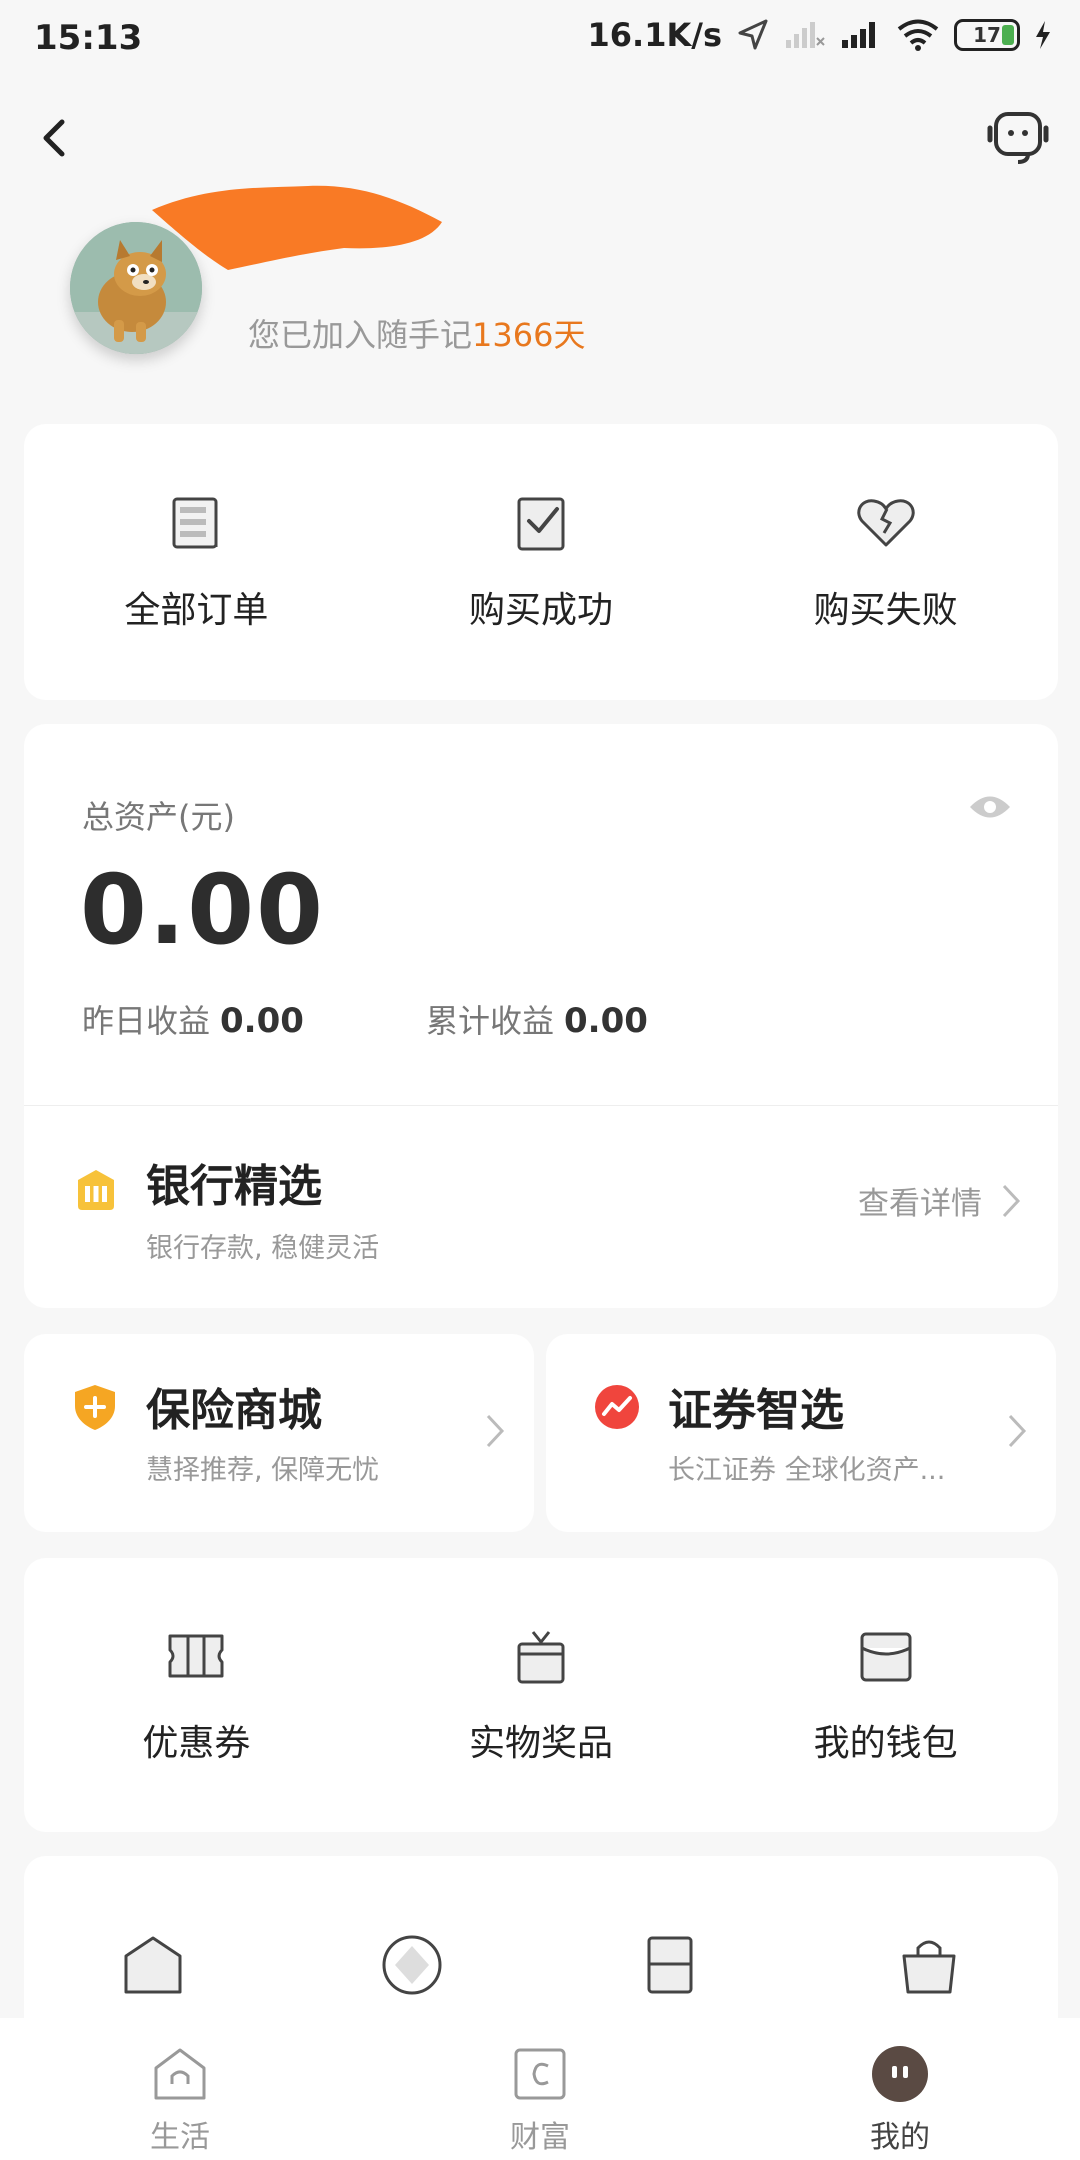 The height and width of the screenshot is (2160, 1080). What do you see at coordinates (540, 39) in the screenshot?
I see `status-bar: 15:13 16.1K/s 17` at bounding box center [540, 39].